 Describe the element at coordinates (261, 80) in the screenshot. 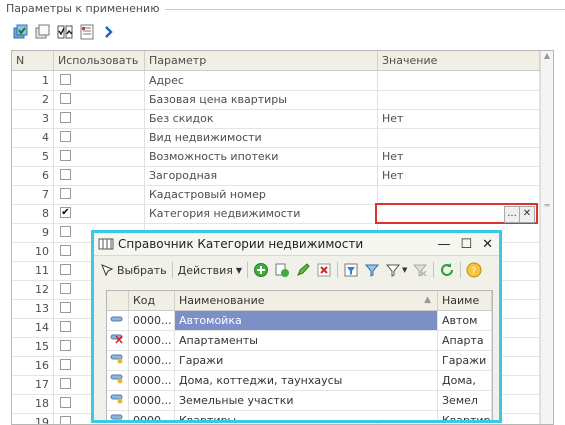

I see `param-cell: Адрес` at that location.